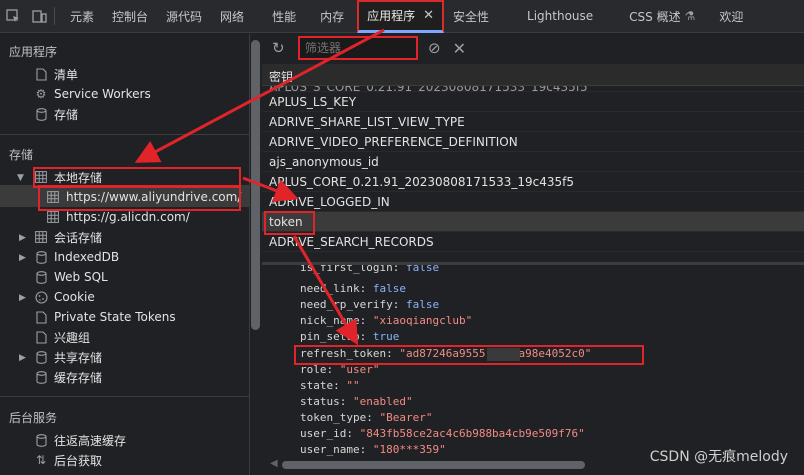 The image size is (804, 475). What do you see at coordinates (87, 257) in the screenshot?
I see `sidebar-item-label: IndexedDB` at bounding box center [87, 257].